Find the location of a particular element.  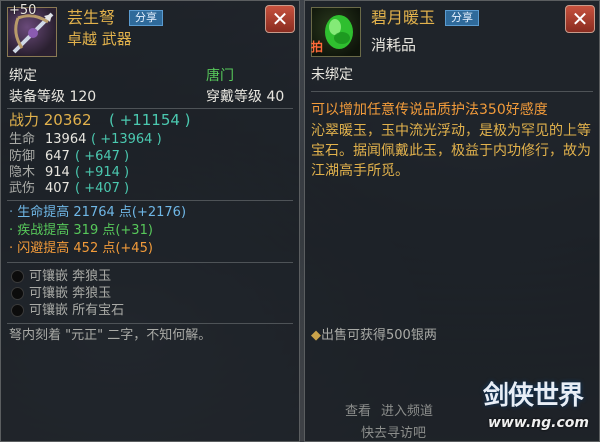

extra-attr-row: · 闪避提高 452 点(+45) is located at coordinates (81, 248).